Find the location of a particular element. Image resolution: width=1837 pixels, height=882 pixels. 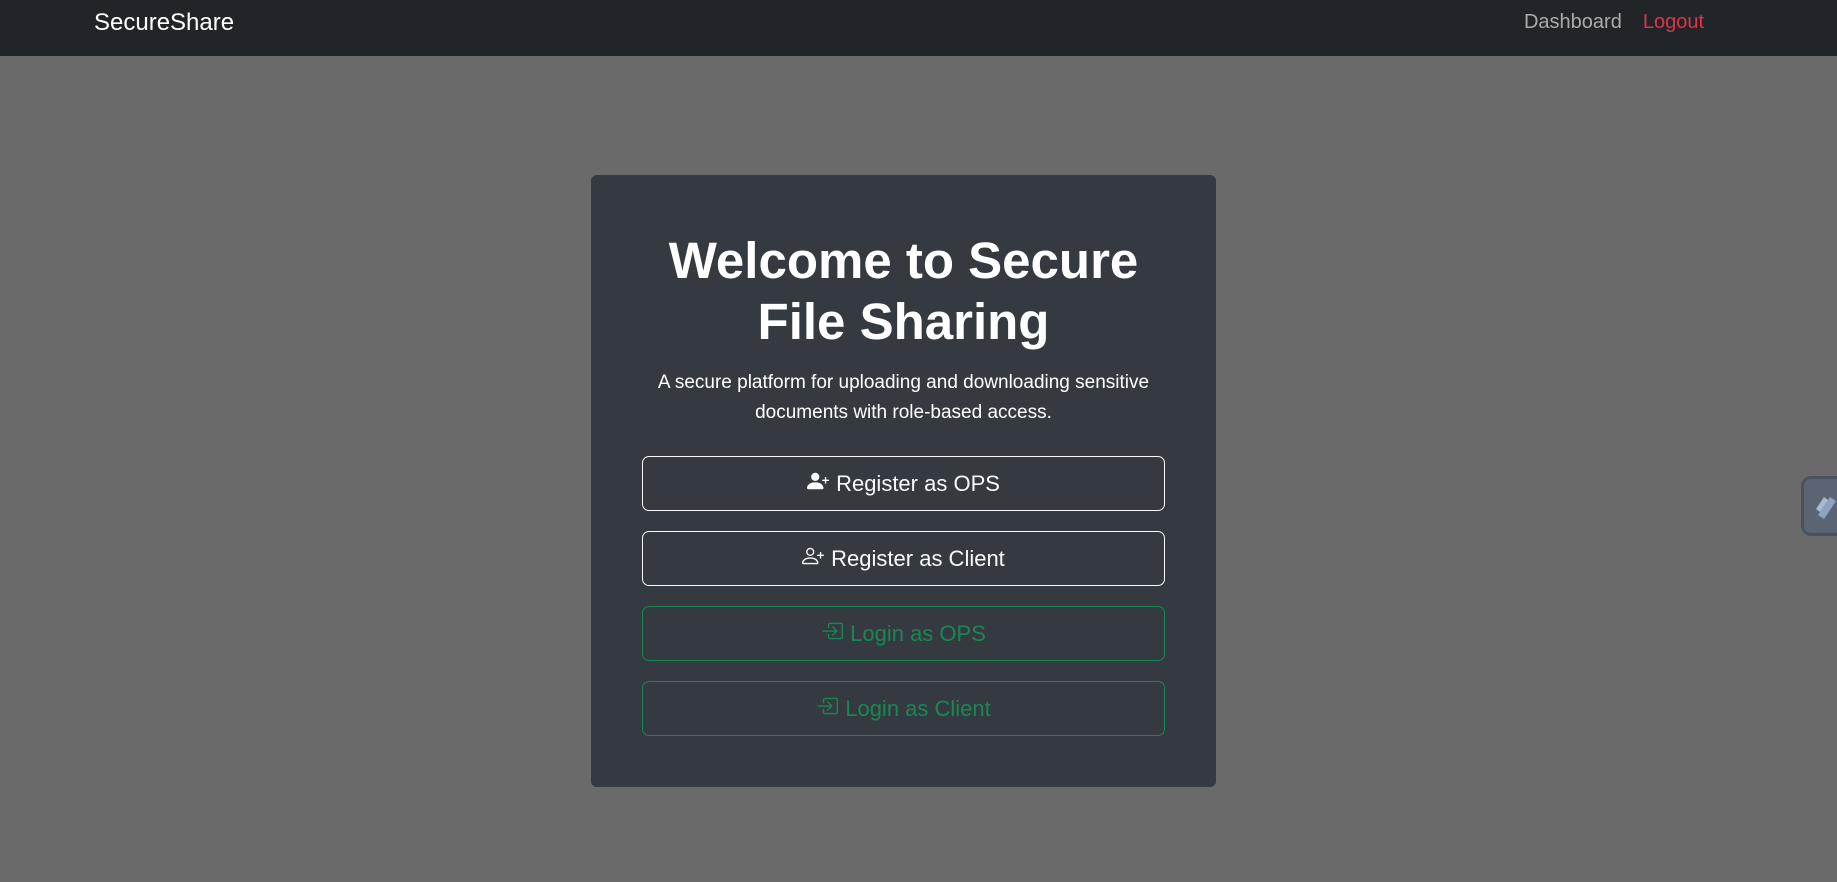

brand-link: SecureShare is located at coordinates (164, 23).